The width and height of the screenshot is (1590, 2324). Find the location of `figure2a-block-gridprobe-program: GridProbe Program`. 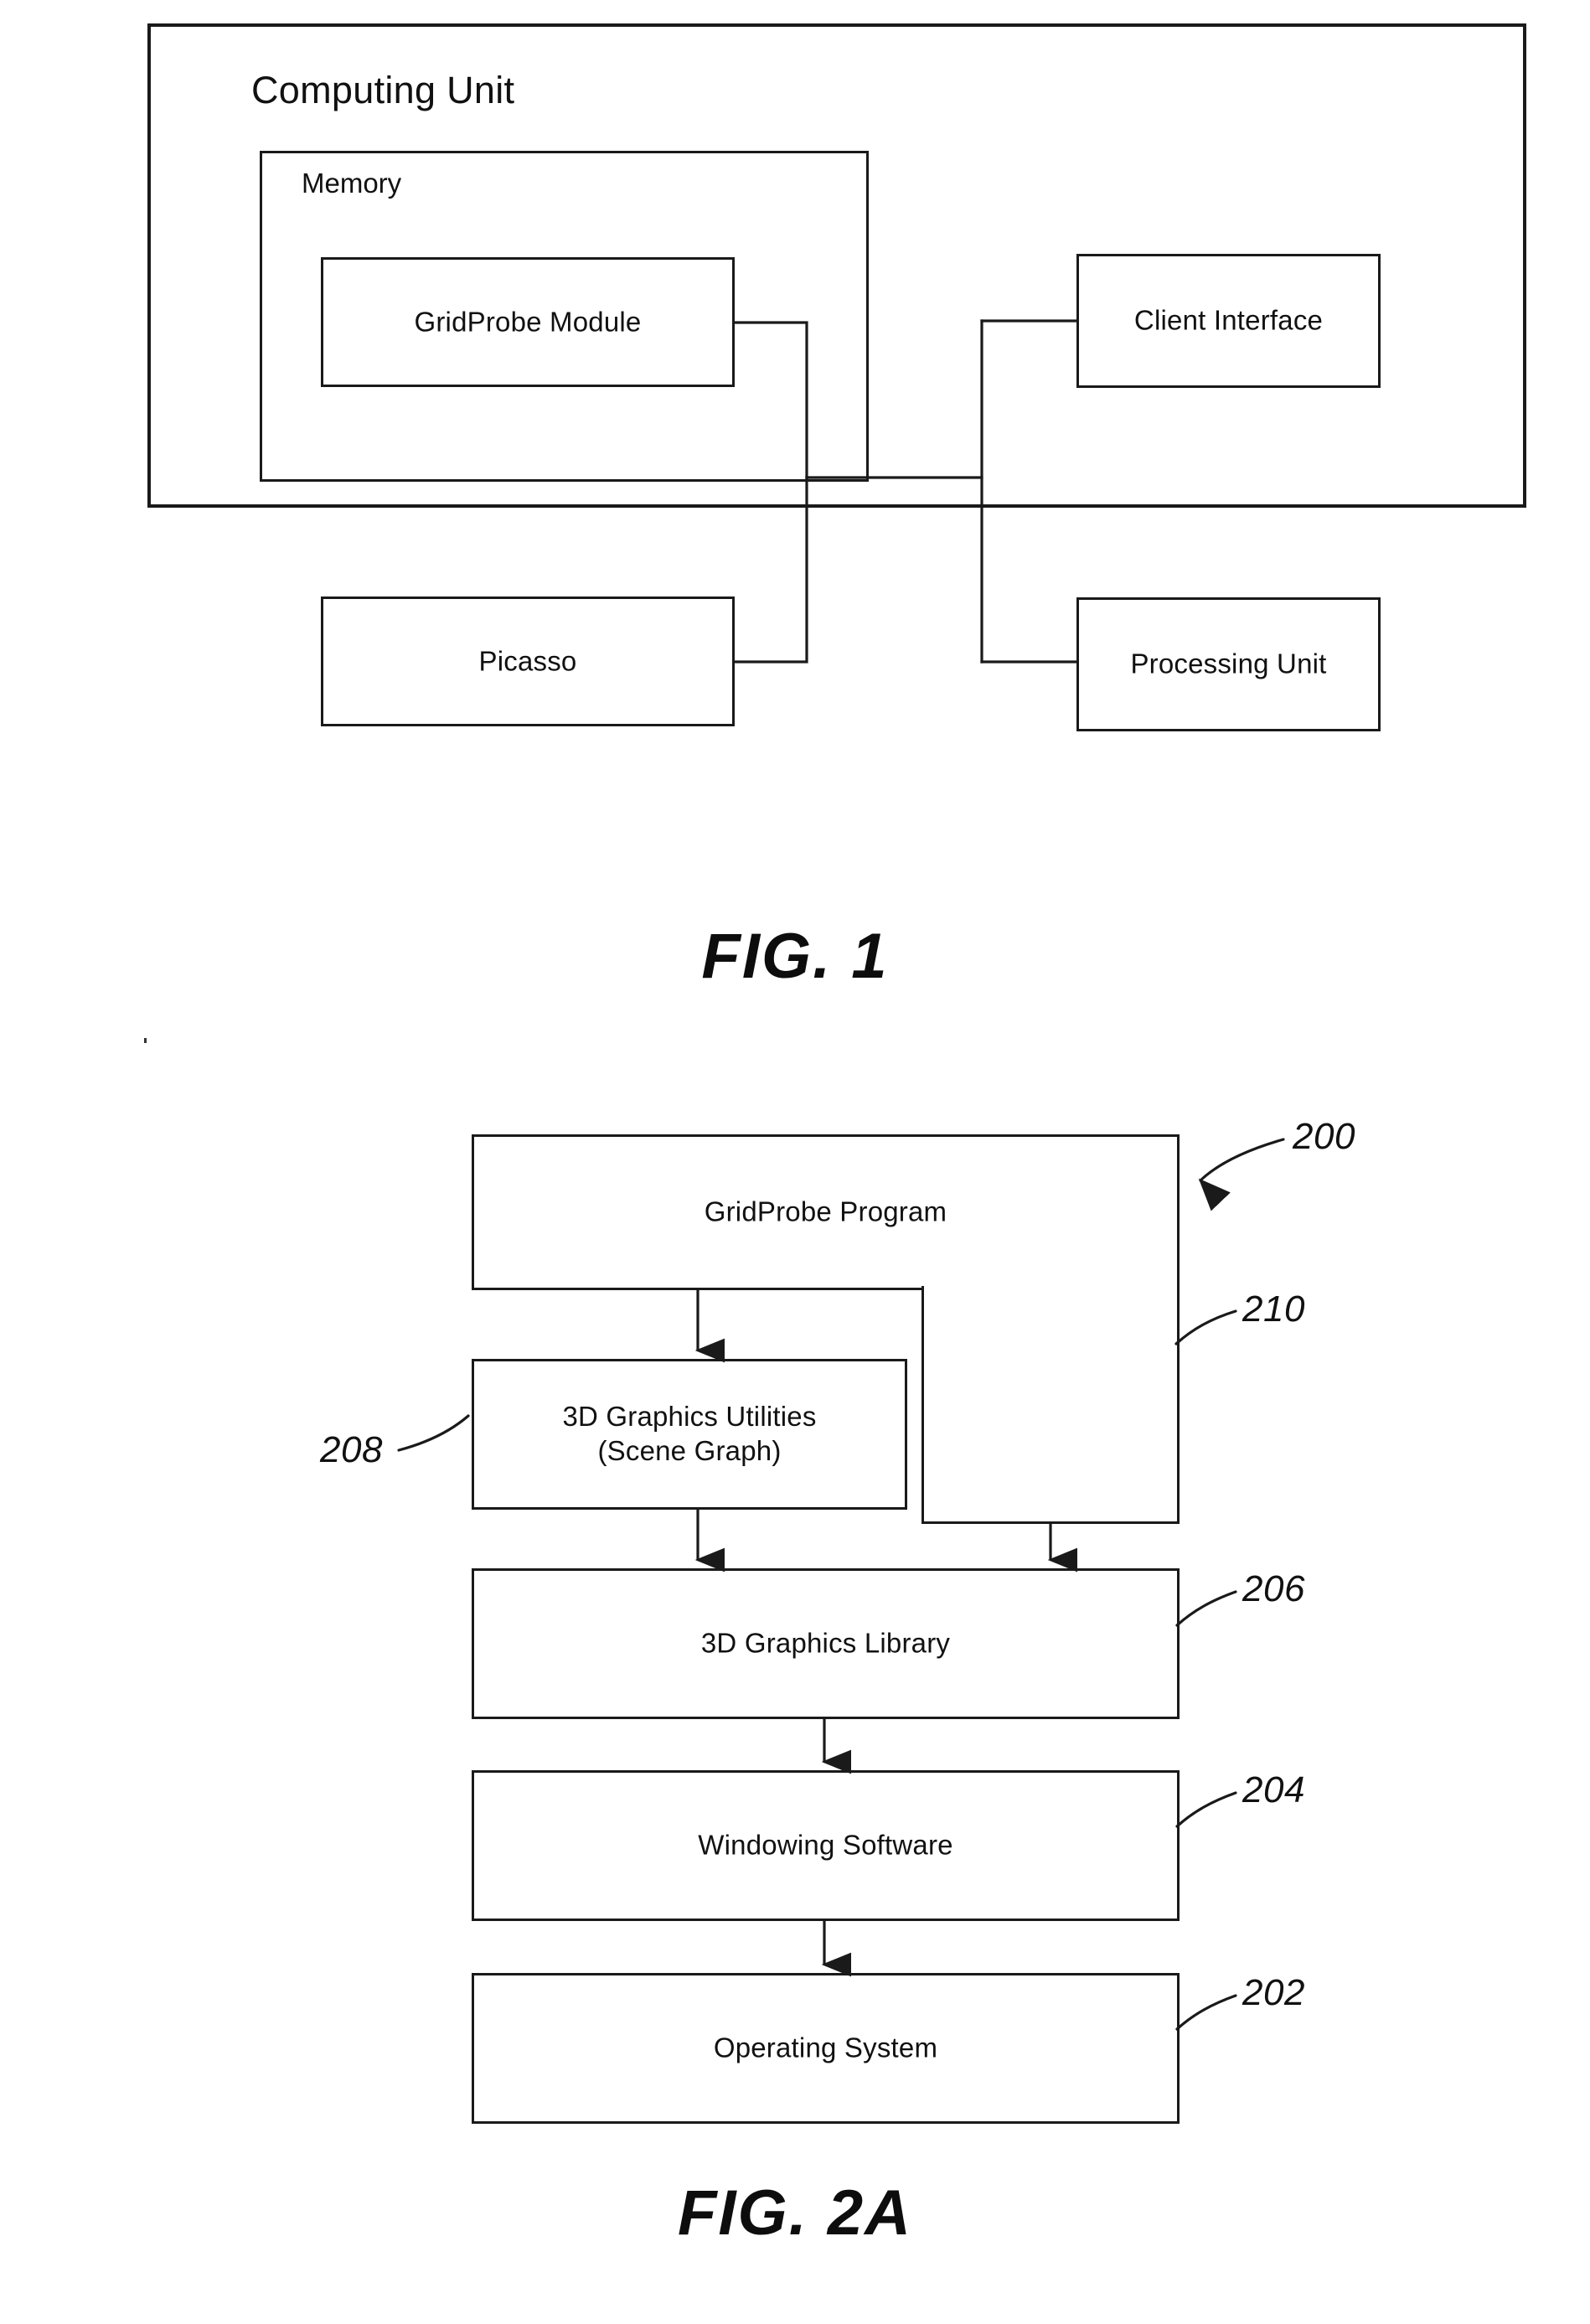

figure2a-block-gridprobe-program: GridProbe Program is located at coordinates (826, 1212).